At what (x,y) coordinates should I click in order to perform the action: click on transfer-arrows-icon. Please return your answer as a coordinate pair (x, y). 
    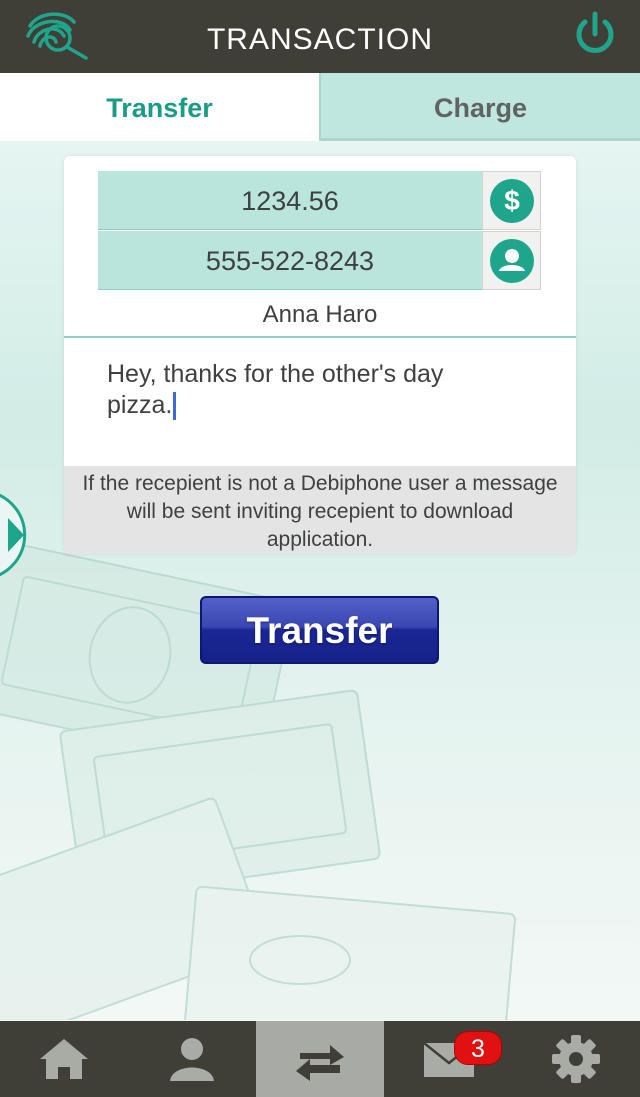
    Looking at the image, I should click on (320, 1063).